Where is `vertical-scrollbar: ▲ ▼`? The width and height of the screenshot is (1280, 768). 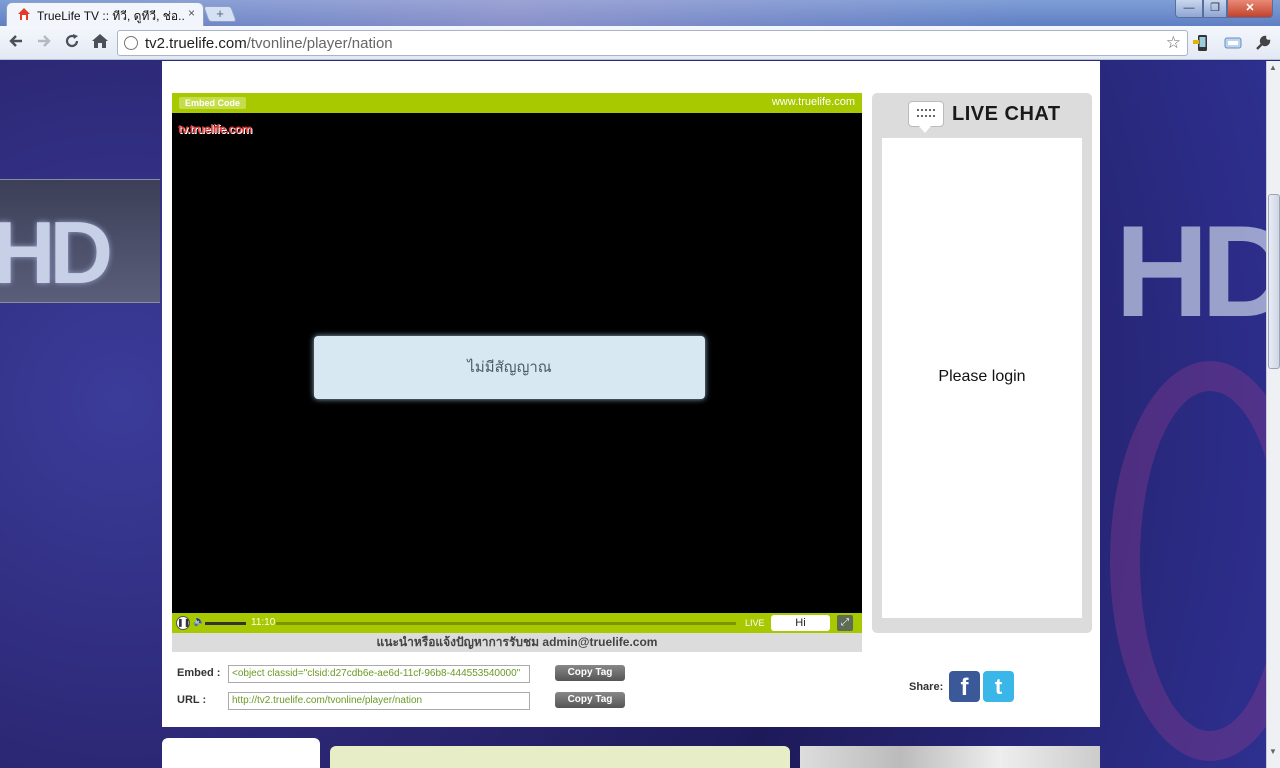 vertical-scrollbar: ▲ ▼ is located at coordinates (1273, 414).